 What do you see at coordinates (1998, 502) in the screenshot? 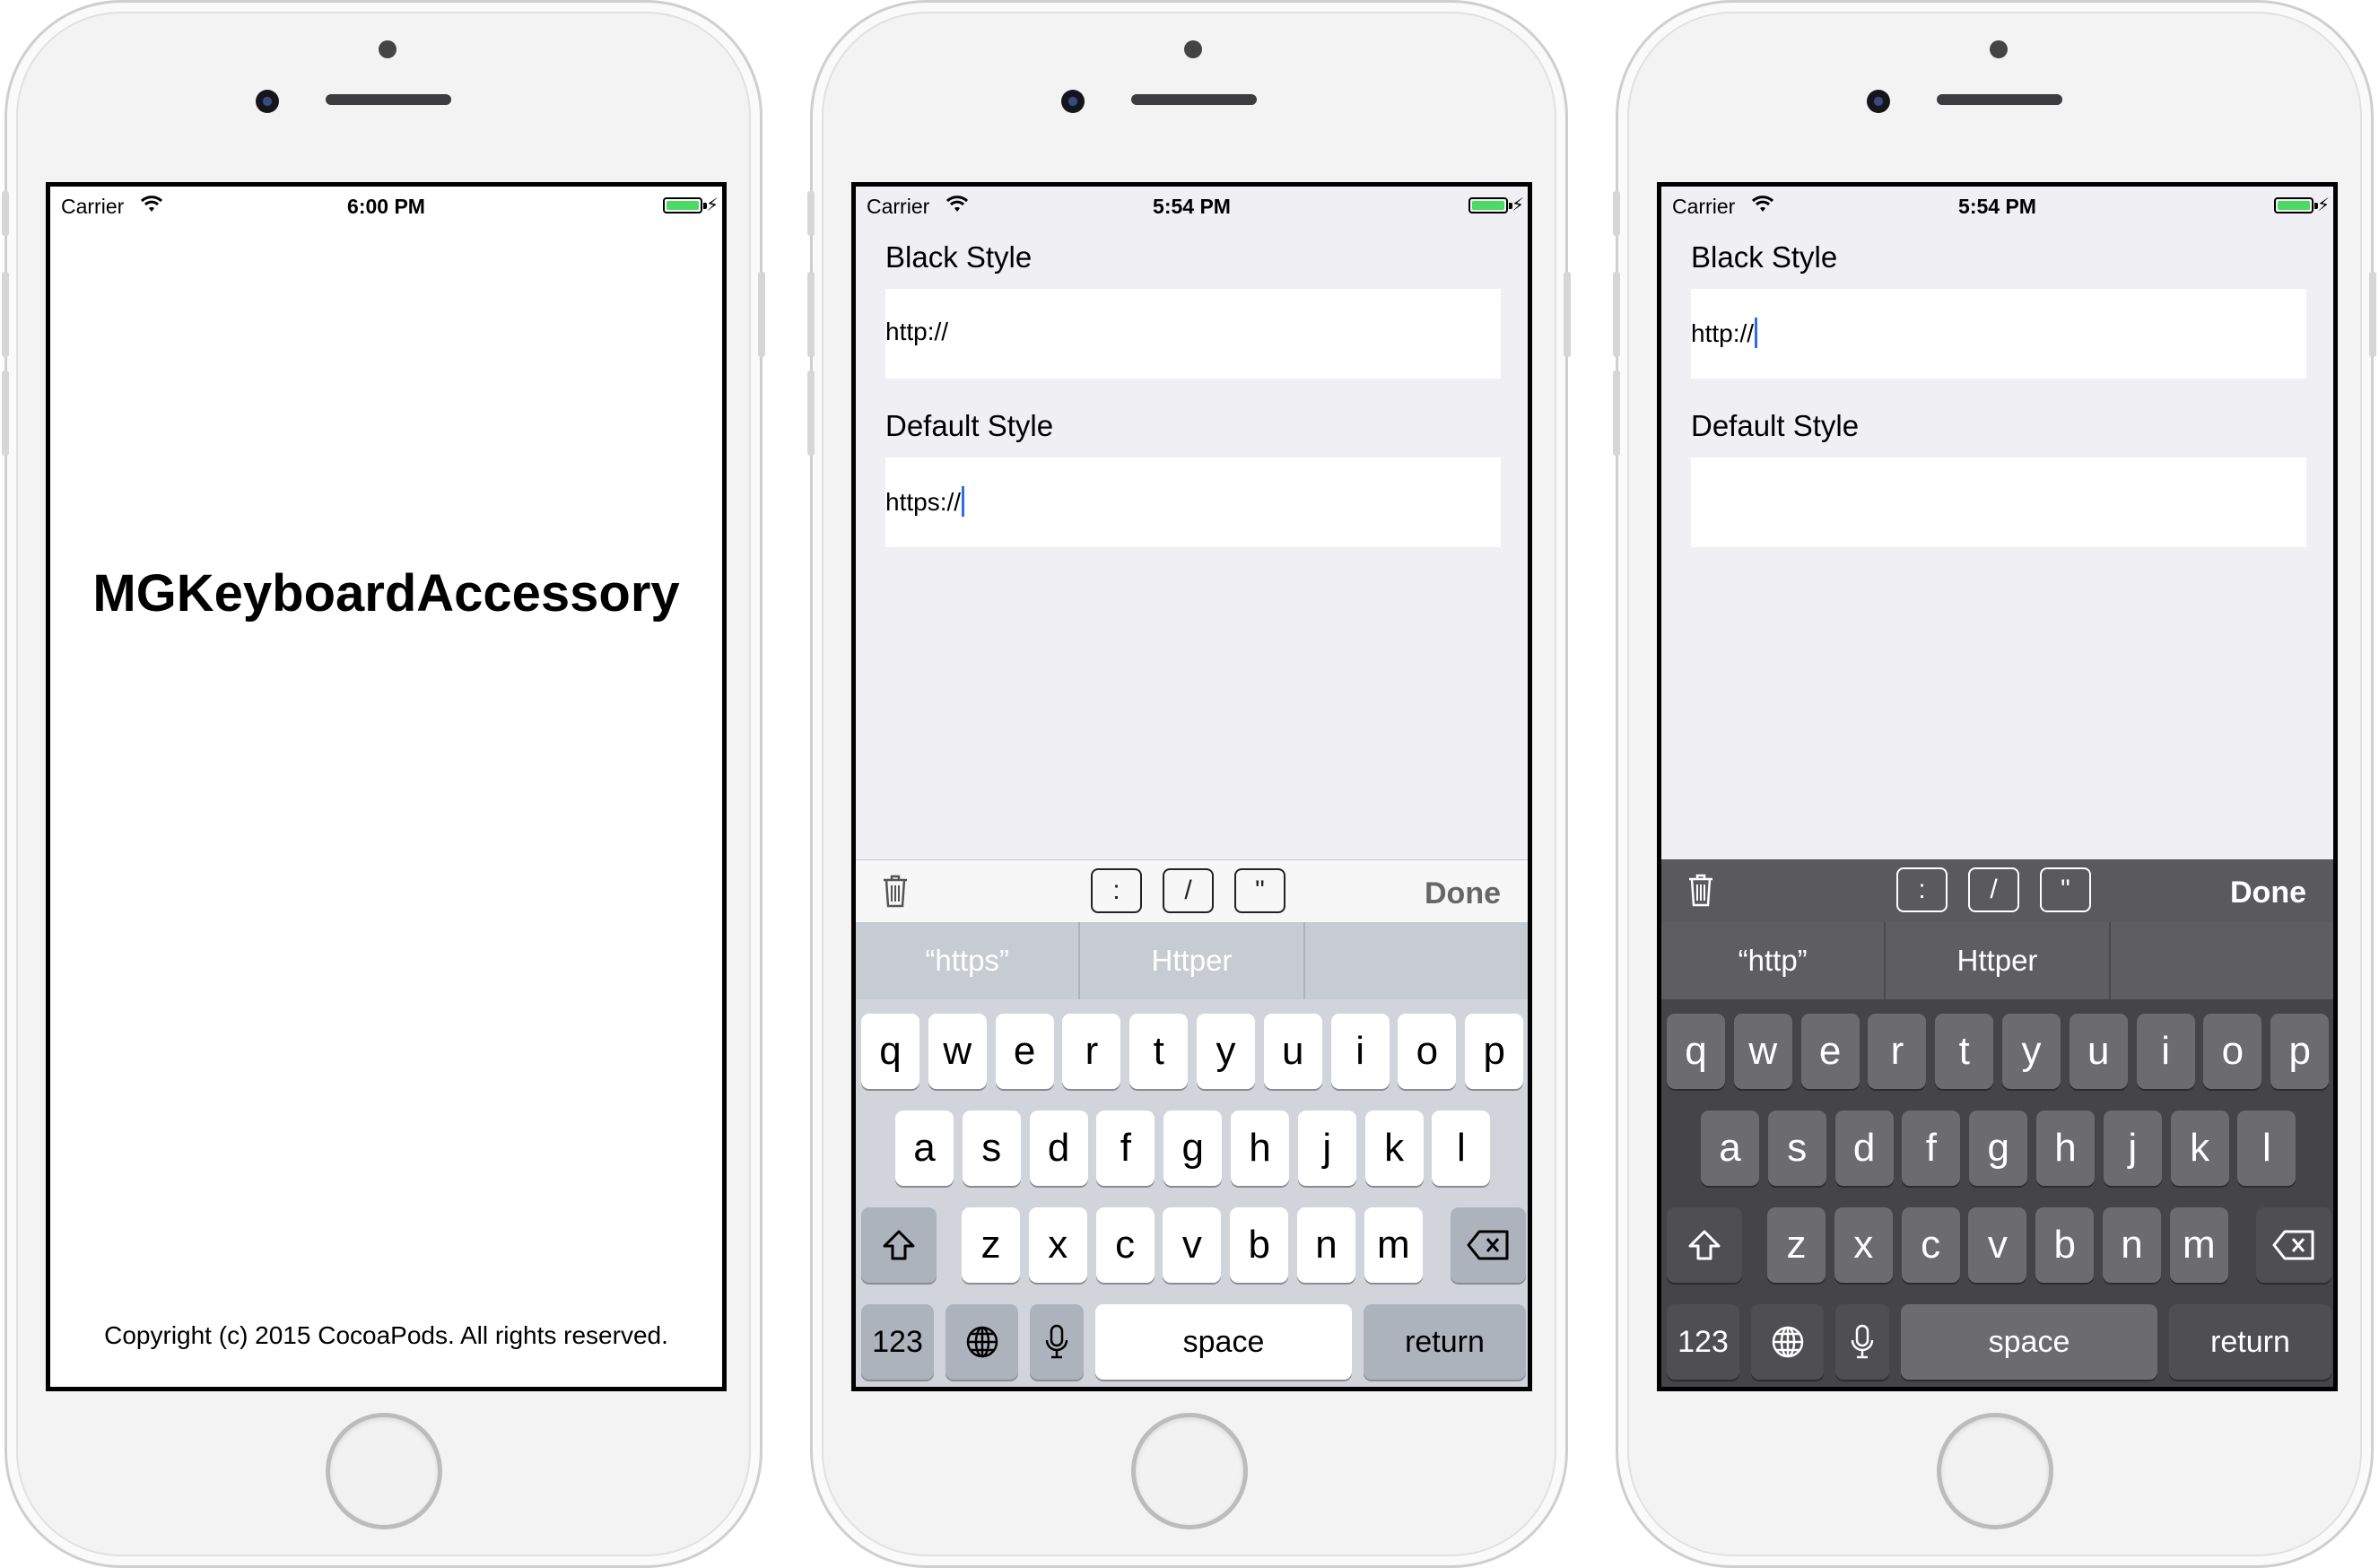
I see `default-style-field` at bounding box center [1998, 502].